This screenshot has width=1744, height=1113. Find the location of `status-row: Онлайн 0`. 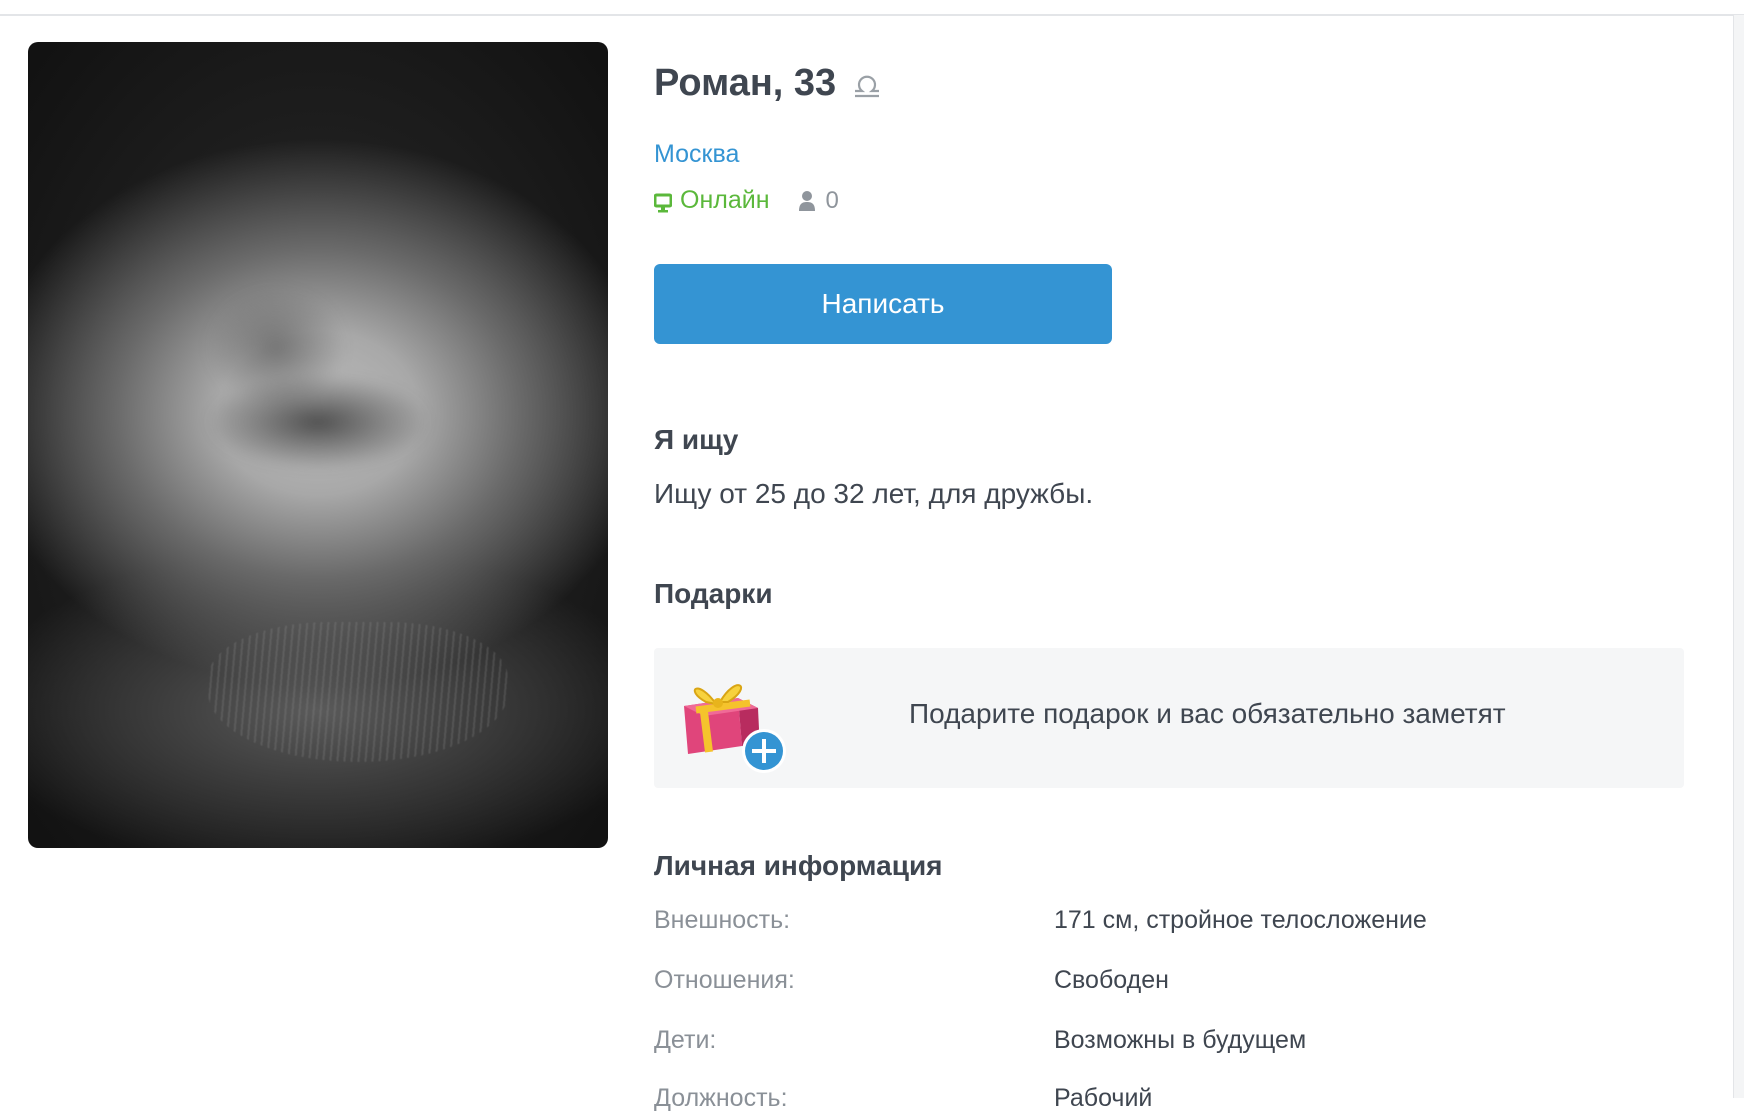

status-row: Онлайн 0 is located at coordinates (746, 200).